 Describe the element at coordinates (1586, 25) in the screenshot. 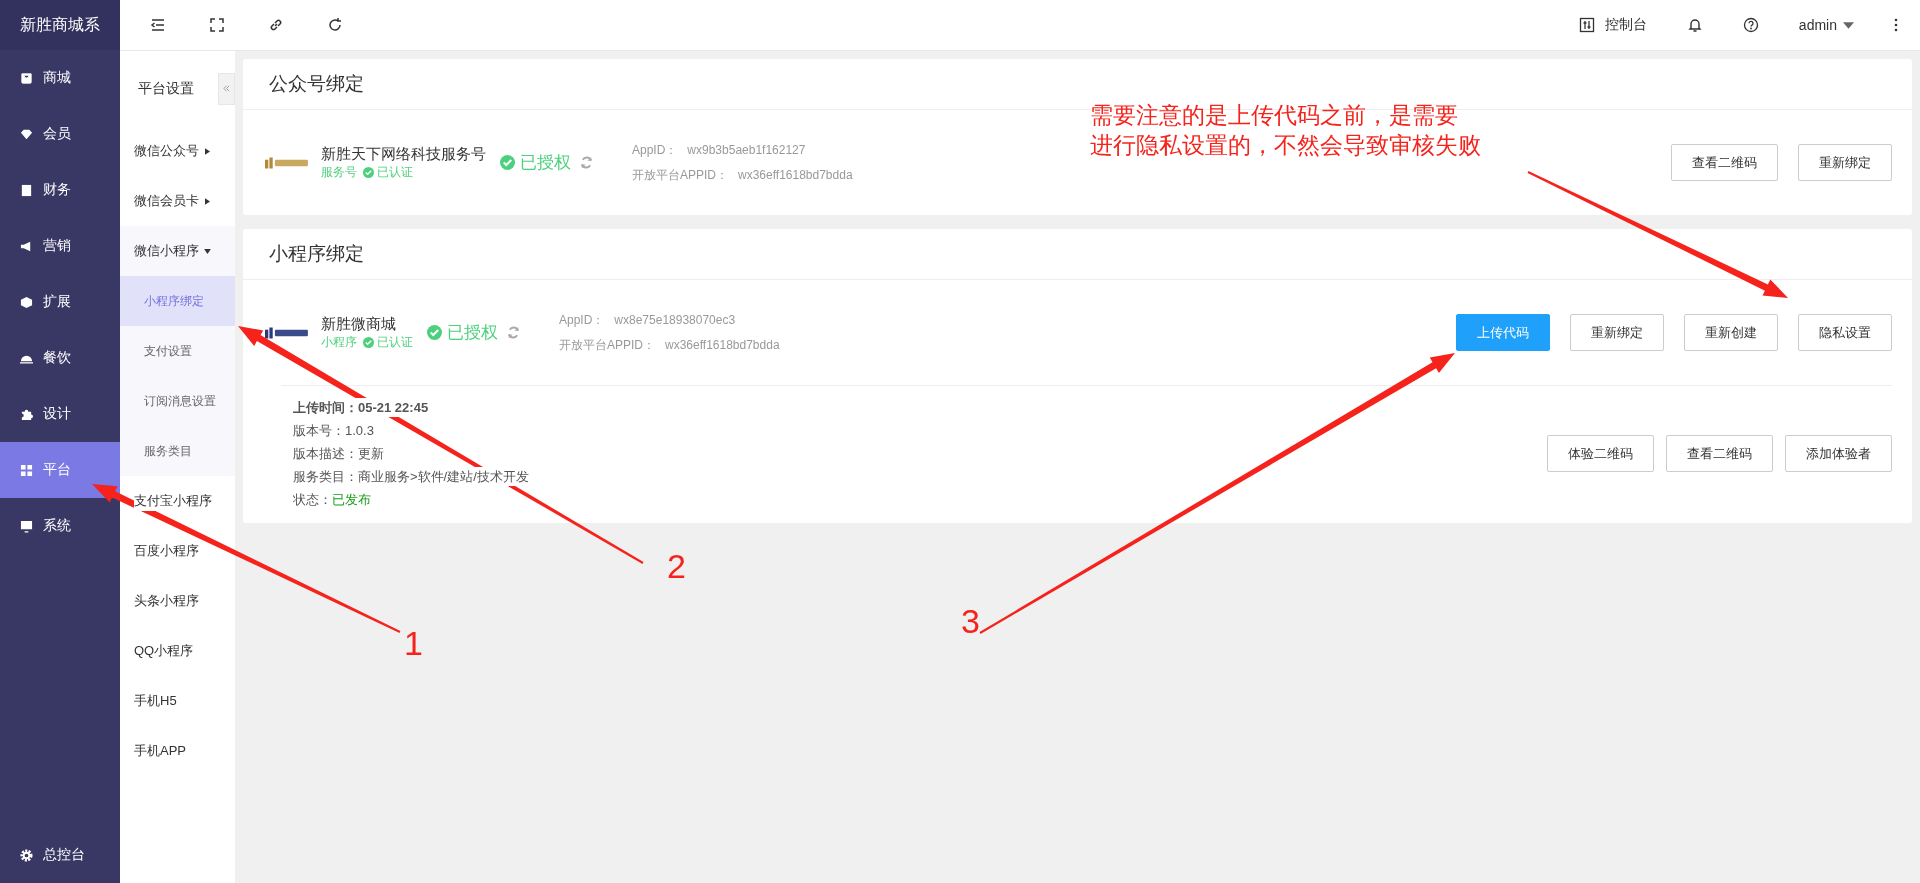

I see `sliders-icon` at that location.